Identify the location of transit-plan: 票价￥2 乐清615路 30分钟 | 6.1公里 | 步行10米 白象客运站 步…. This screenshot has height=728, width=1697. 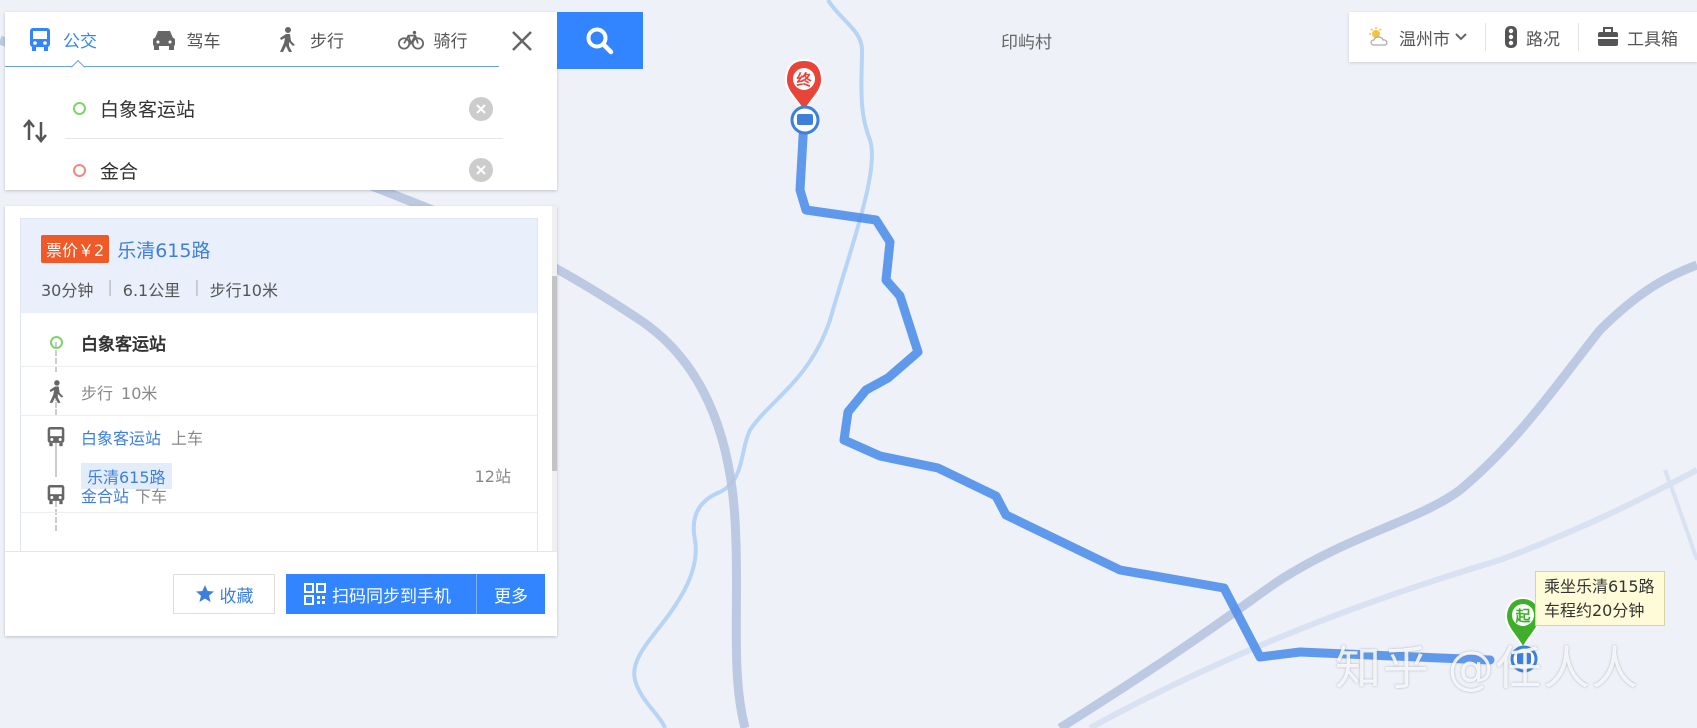
(279, 386).